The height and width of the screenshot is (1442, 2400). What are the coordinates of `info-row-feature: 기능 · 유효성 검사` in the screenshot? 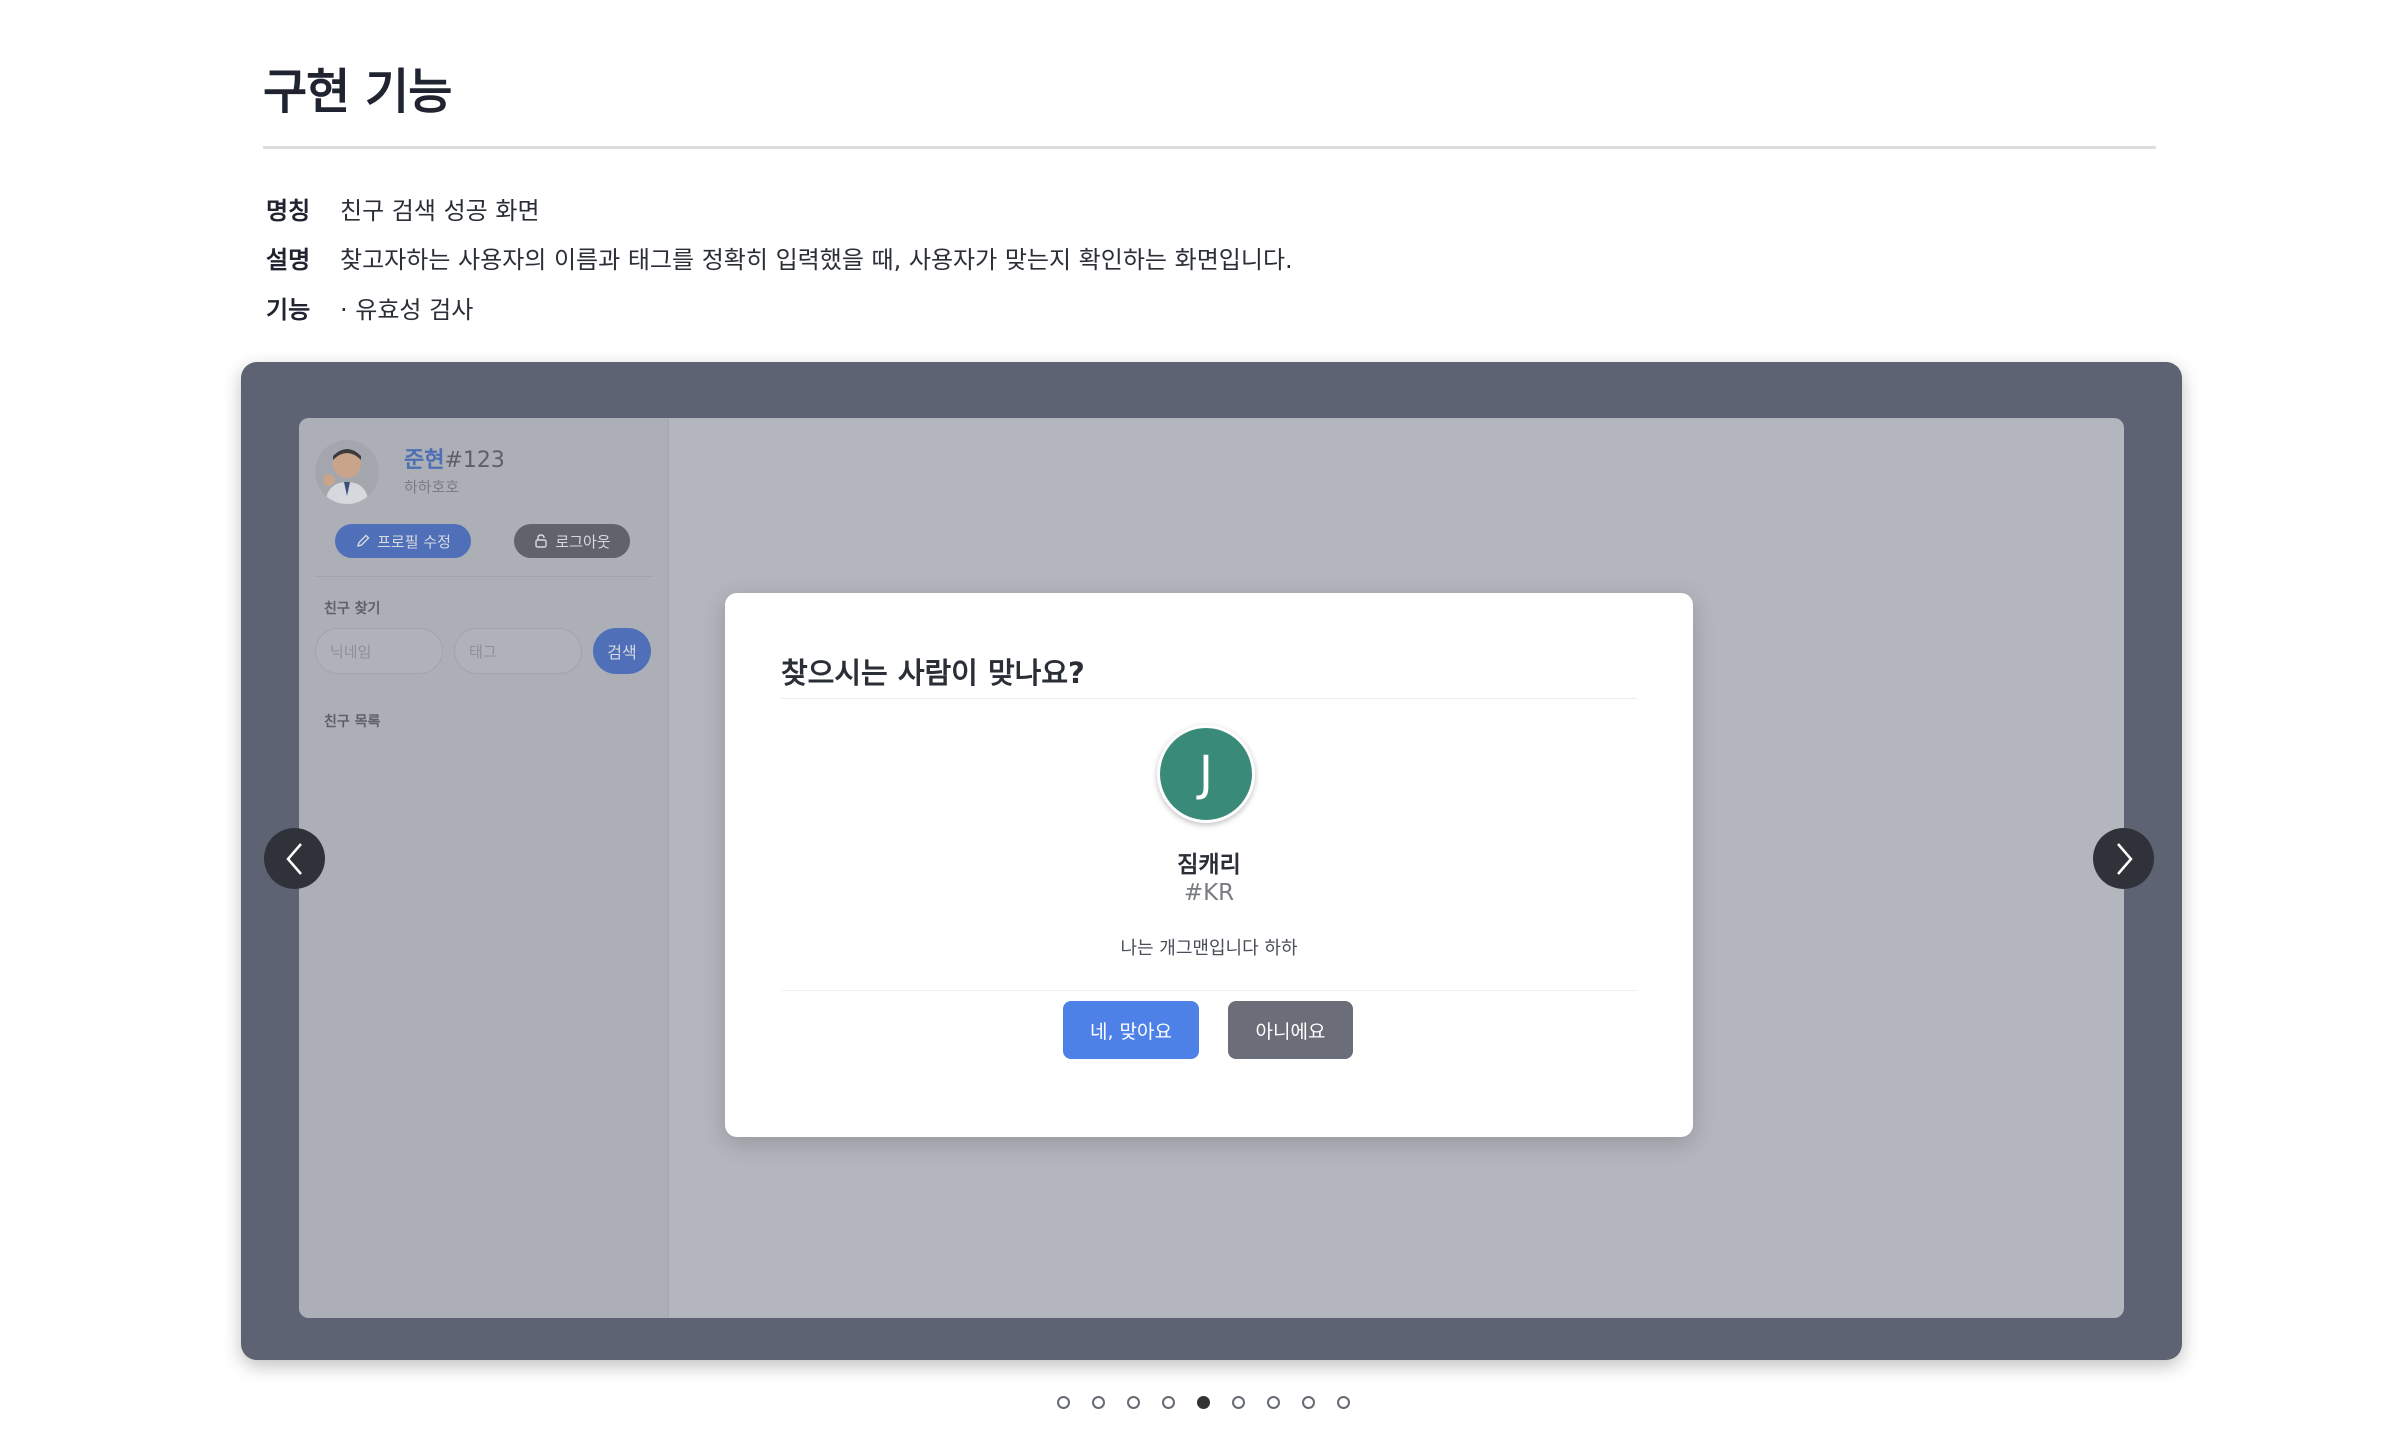 It's located at (369, 307).